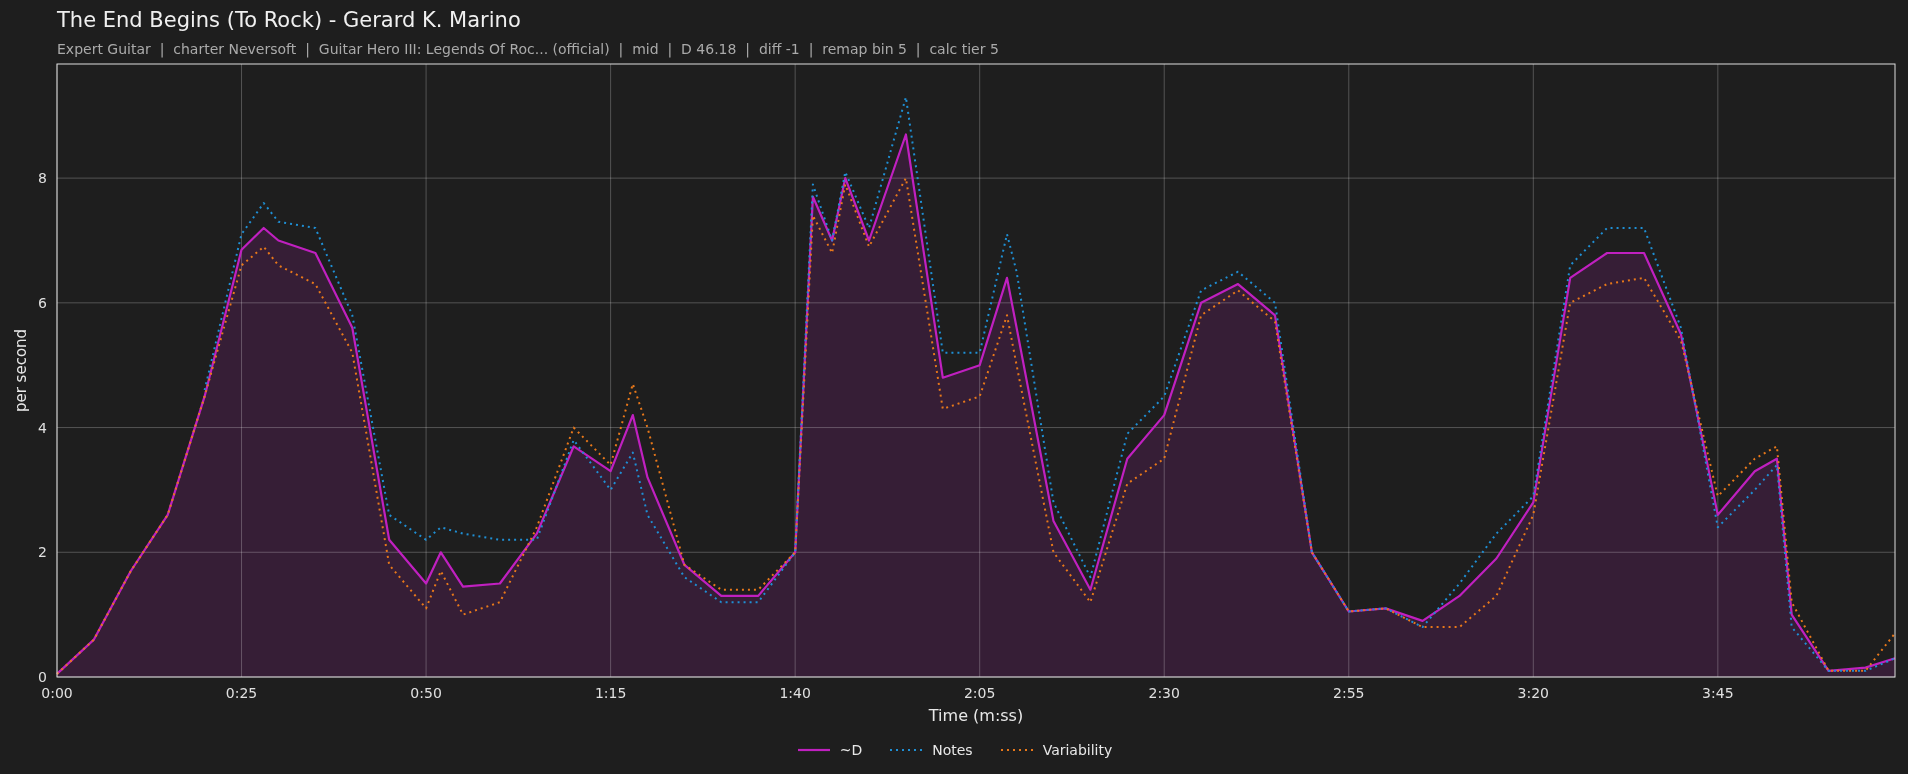  What do you see at coordinates (976, 715) in the screenshot?
I see `x-axis-label: Time (m:ss)` at bounding box center [976, 715].